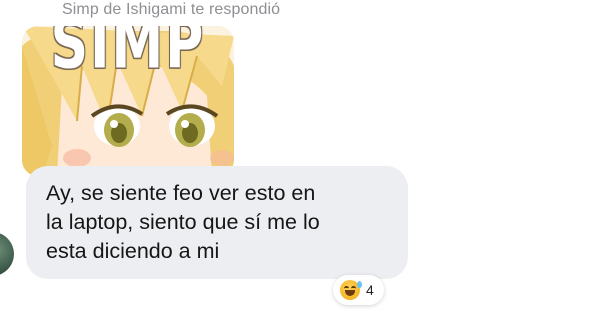  I want to click on reaction-pill: 4, so click(358, 290).